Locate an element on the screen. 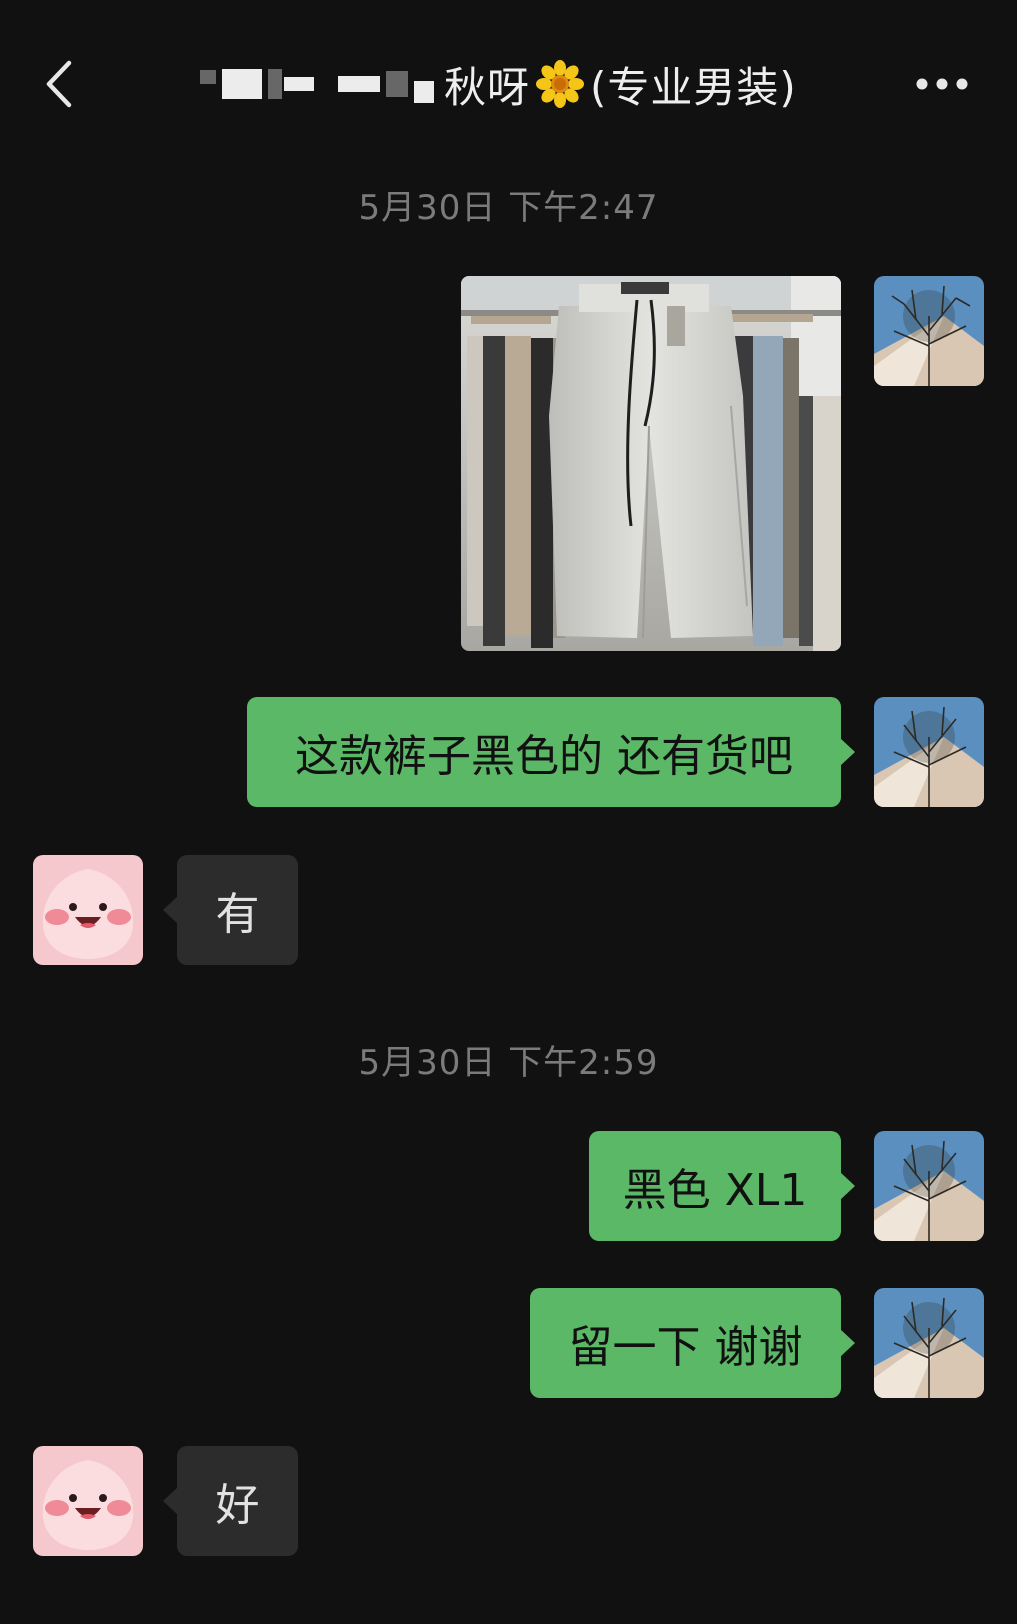 The image size is (1017, 1624). chat-header: 秋呀 (专业男装) is located at coordinates (508, 85).